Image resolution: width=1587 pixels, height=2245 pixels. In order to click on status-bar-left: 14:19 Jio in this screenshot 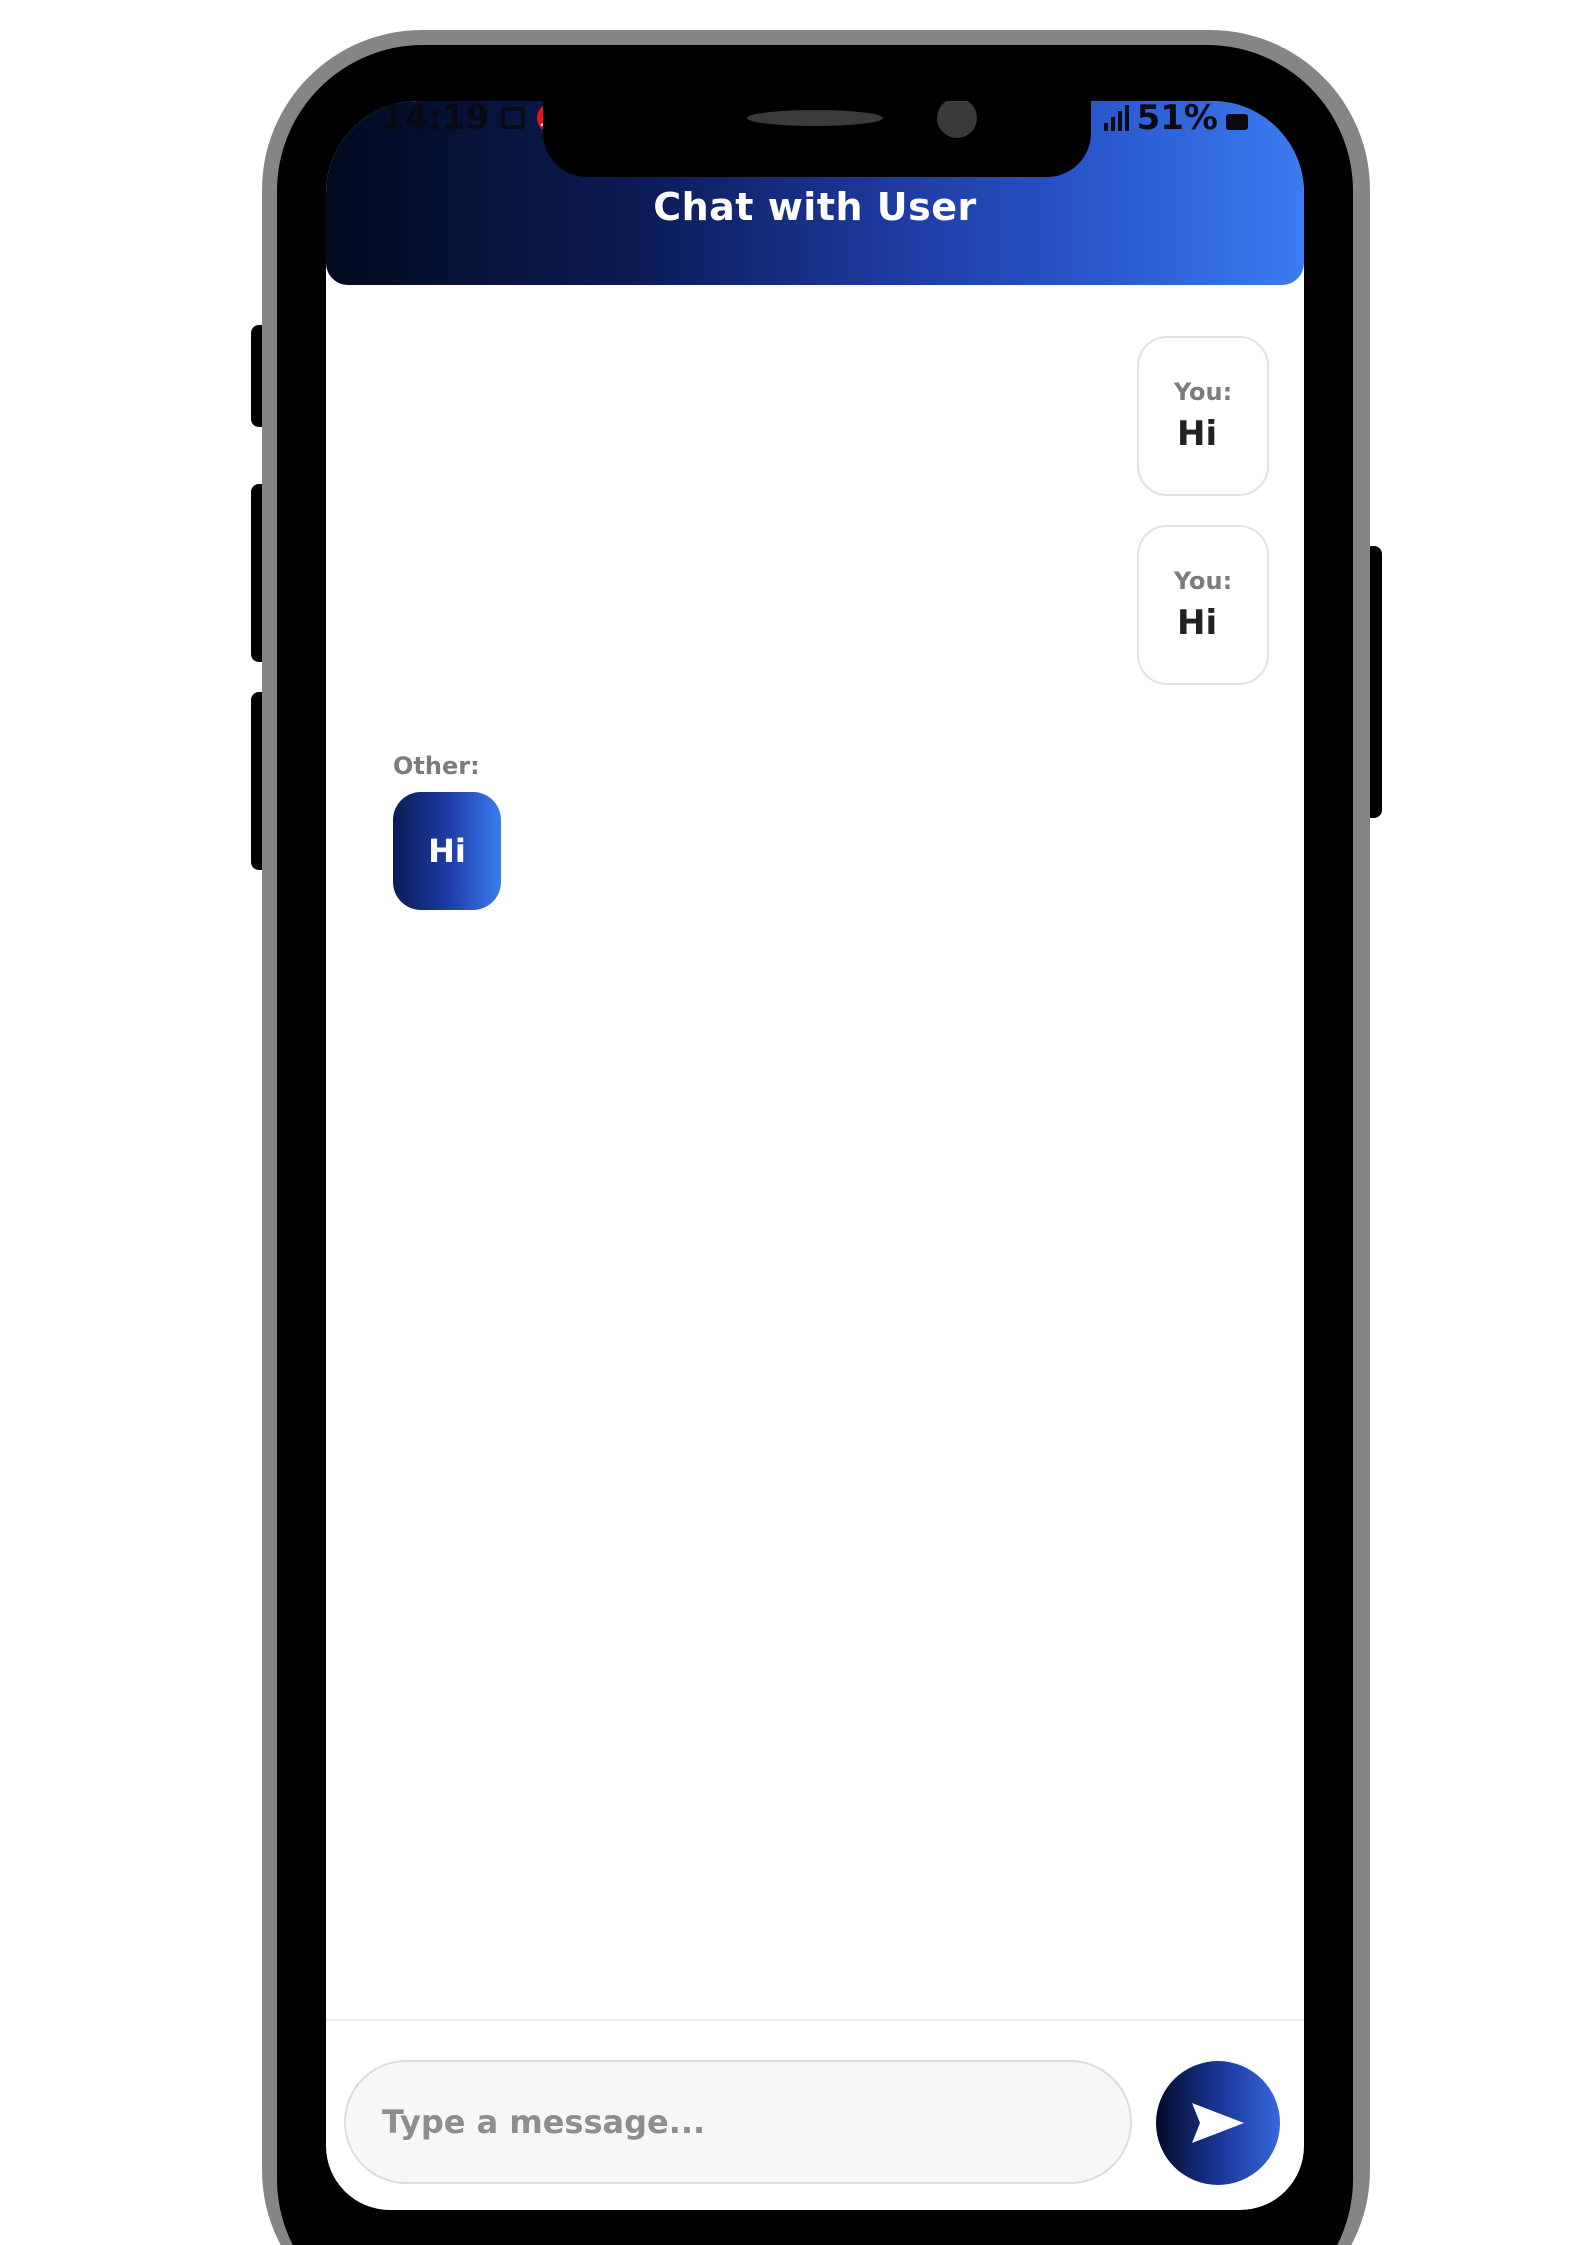, I will do `click(474, 119)`.